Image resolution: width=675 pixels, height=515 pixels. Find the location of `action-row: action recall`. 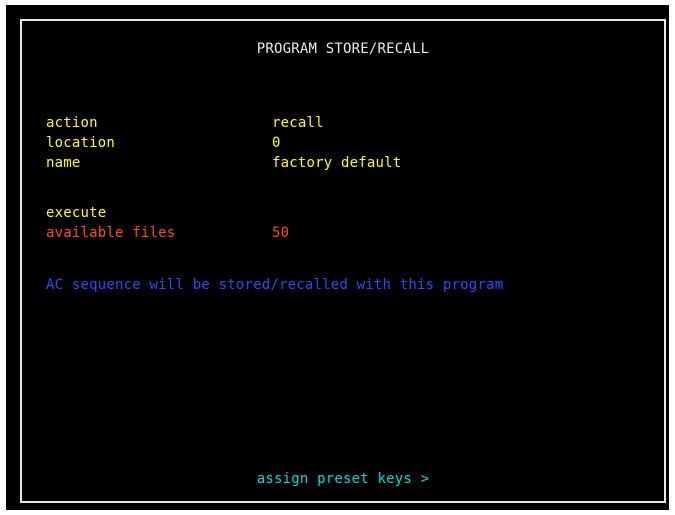

action-row: action recall is located at coordinates (326, 123).